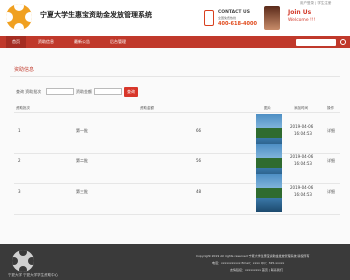  I want to click on avatar, so click(272, 18).